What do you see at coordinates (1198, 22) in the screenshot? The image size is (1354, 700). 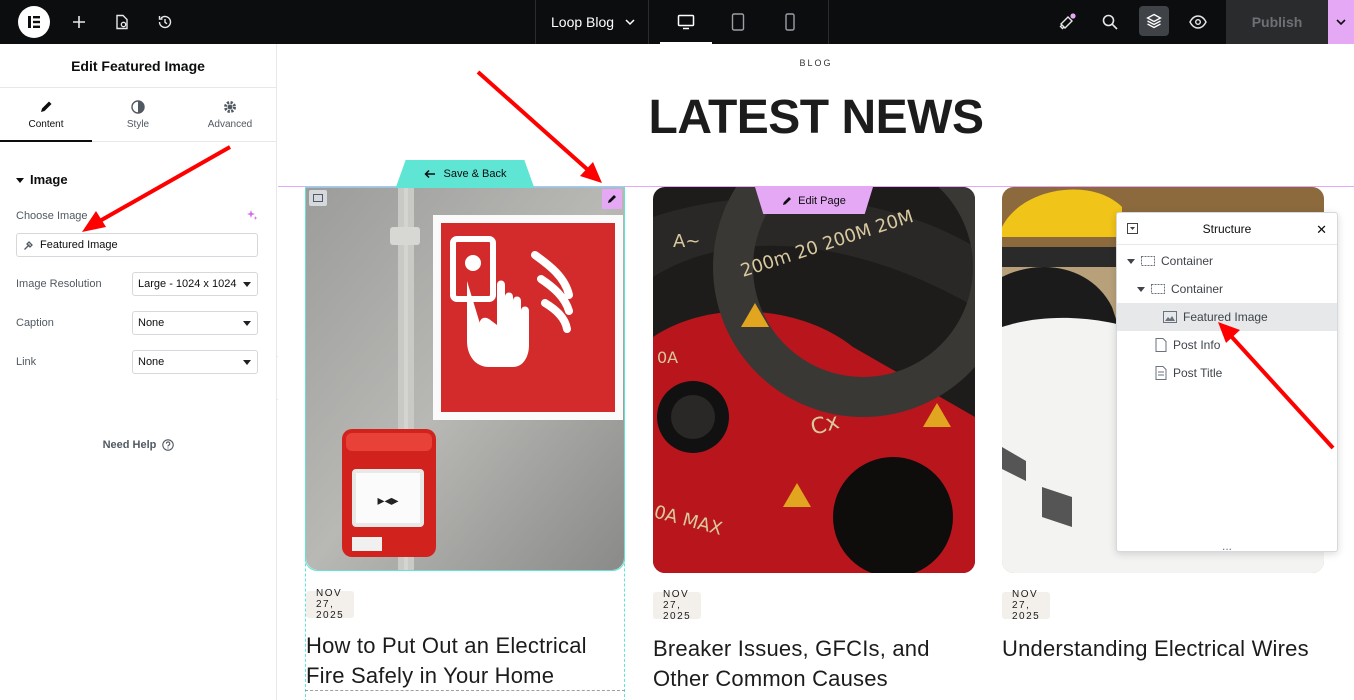 I see `preview-eye-icon` at bounding box center [1198, 22].